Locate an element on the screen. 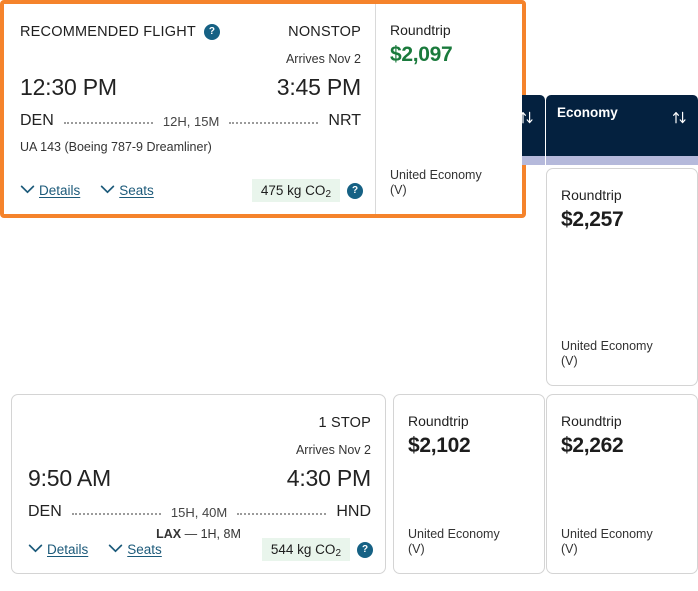  recommended-flight-label: RECOMMENDED FLIGHT is located at coordinates (108, 32).